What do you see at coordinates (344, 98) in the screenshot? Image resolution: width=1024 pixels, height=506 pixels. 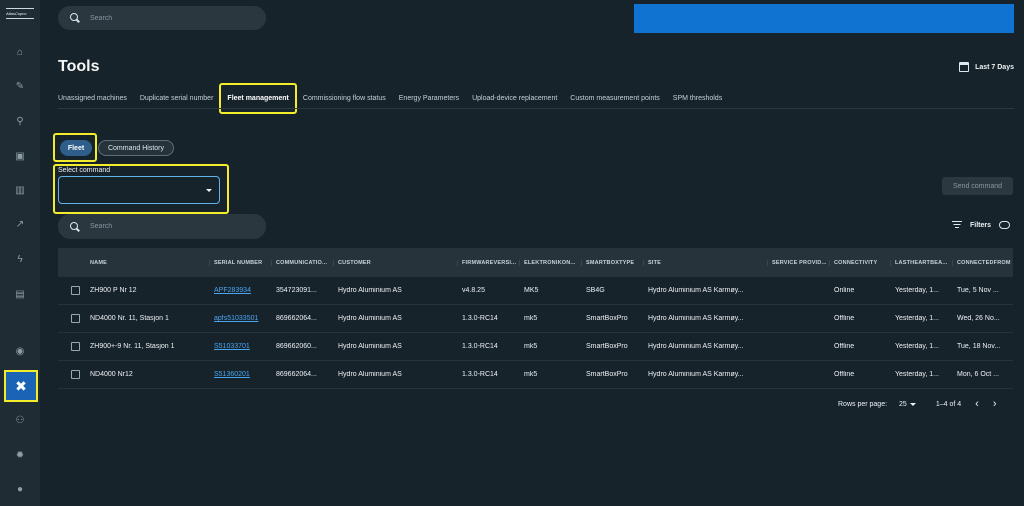 I see `tab-commissioning-flow-status: Commissioning flow status` at bounding box center [344, 98].